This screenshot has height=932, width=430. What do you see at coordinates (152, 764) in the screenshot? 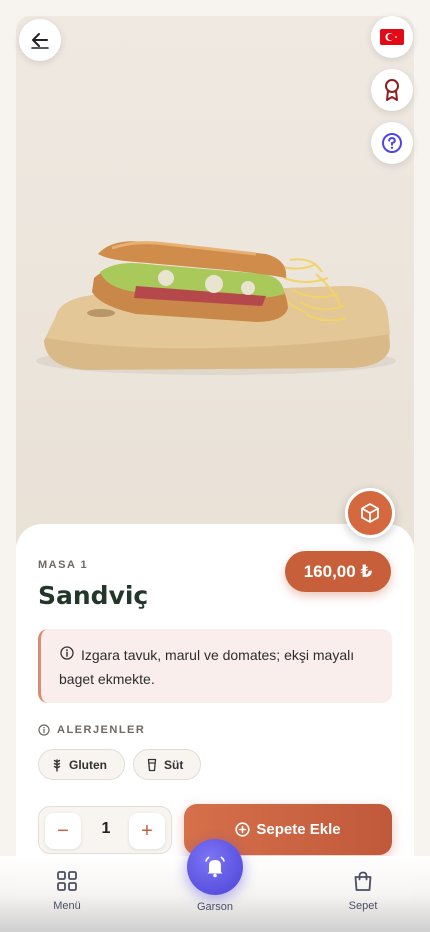
I see `milk-glass-icon` at bounding box center [152, 764].